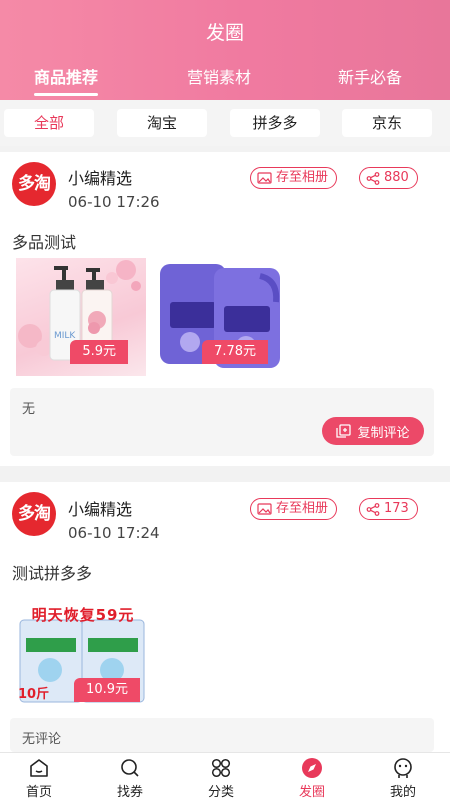  I want to click on nav-moments: 发圈, so click(312, 778).